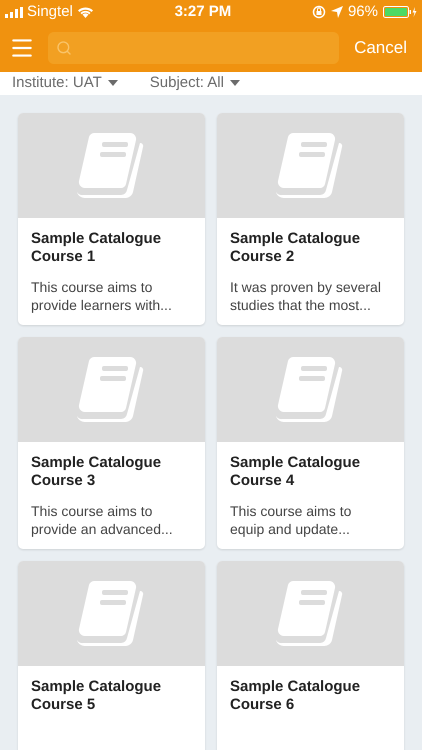 This screenshot has width=422, height=750. Describe the element at coordinates (85, 12) in the screenshot. I see `wifi-icon` at that location.